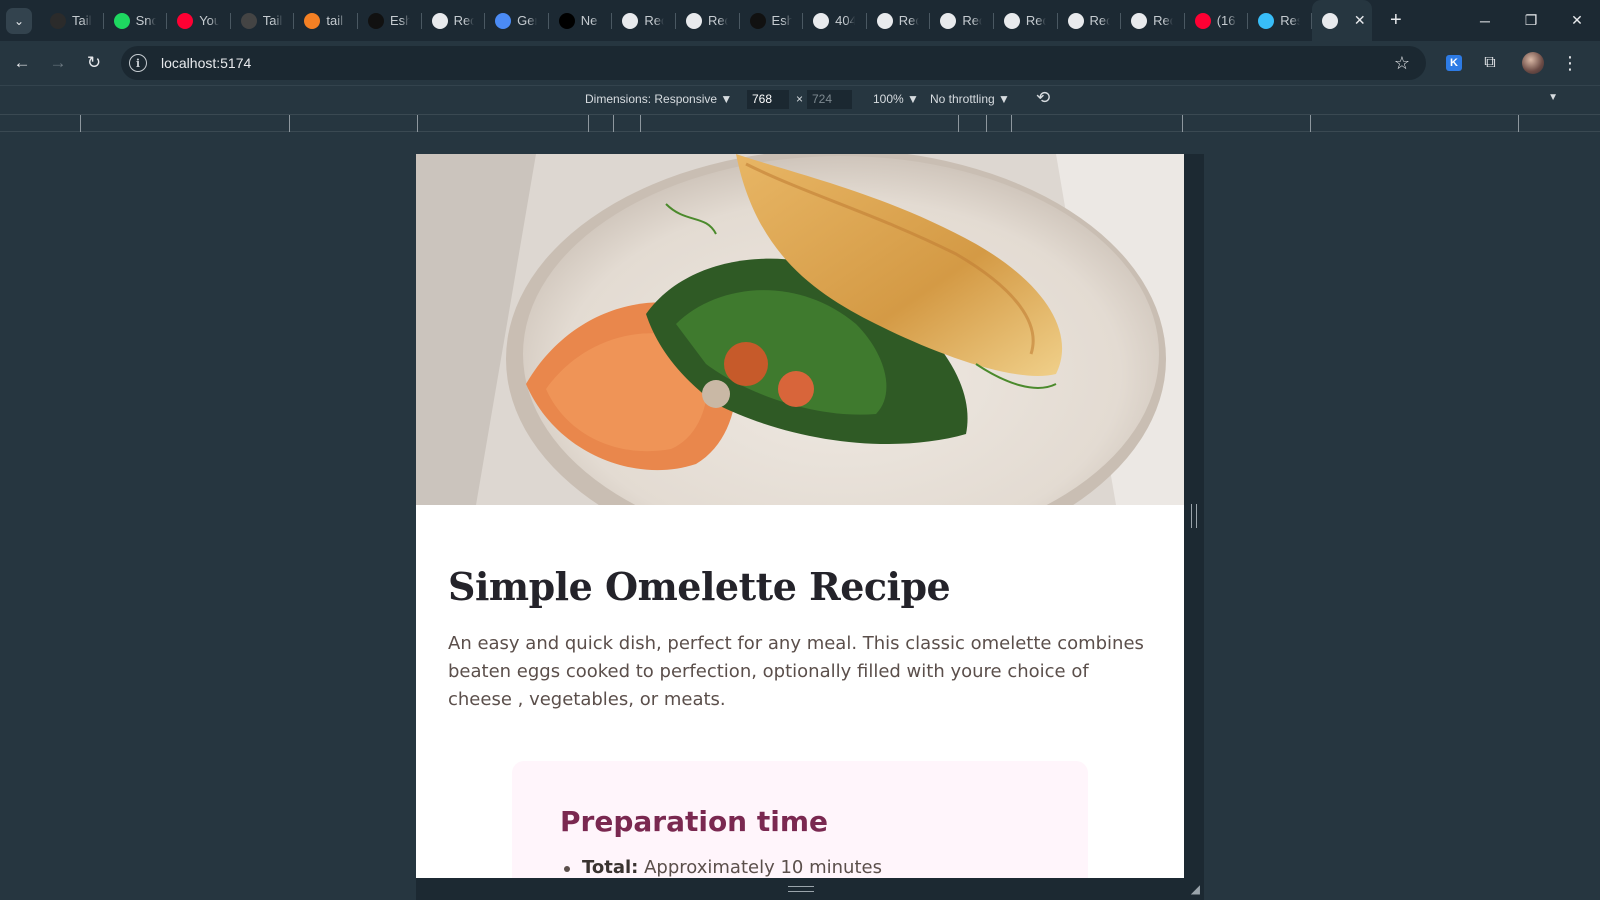 The height and width of the screenshot is (900, 1600). What do you see at coordinates (334, 20) in the screenshot?
I see `tab-title: tail` at bounding box center [334, 20].